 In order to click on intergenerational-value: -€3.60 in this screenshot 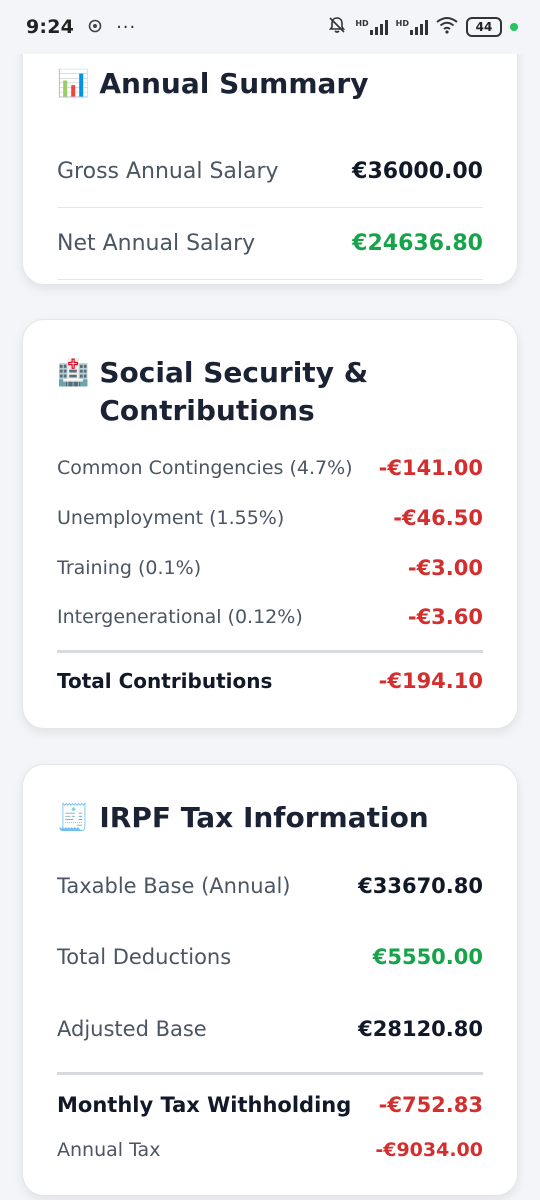, I will do `click(445, 617)`.